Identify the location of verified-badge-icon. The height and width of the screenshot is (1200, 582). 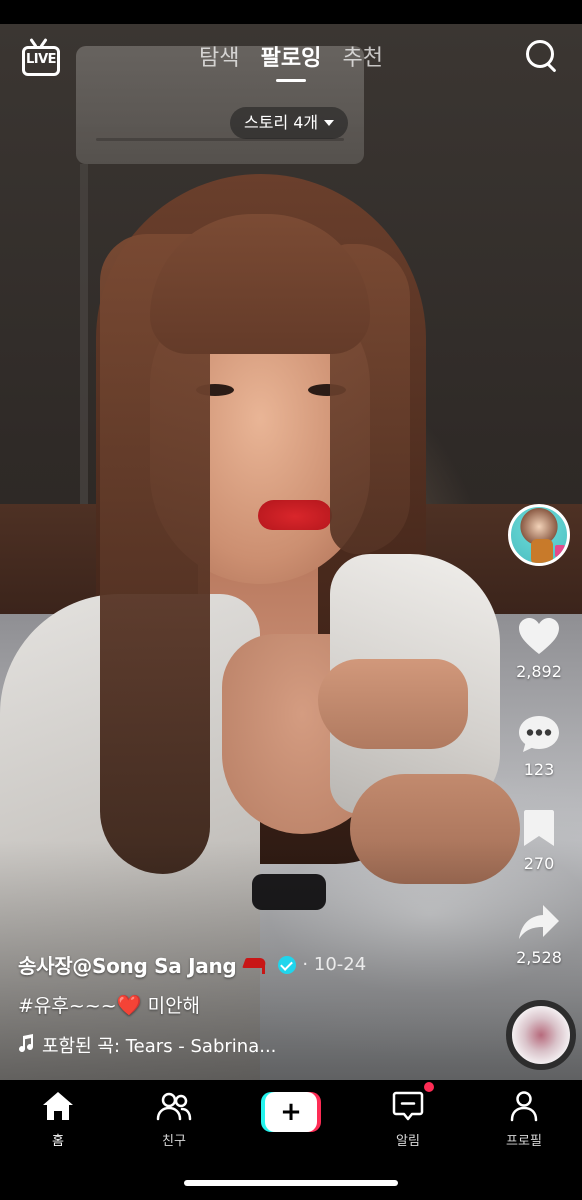
(287, 964).